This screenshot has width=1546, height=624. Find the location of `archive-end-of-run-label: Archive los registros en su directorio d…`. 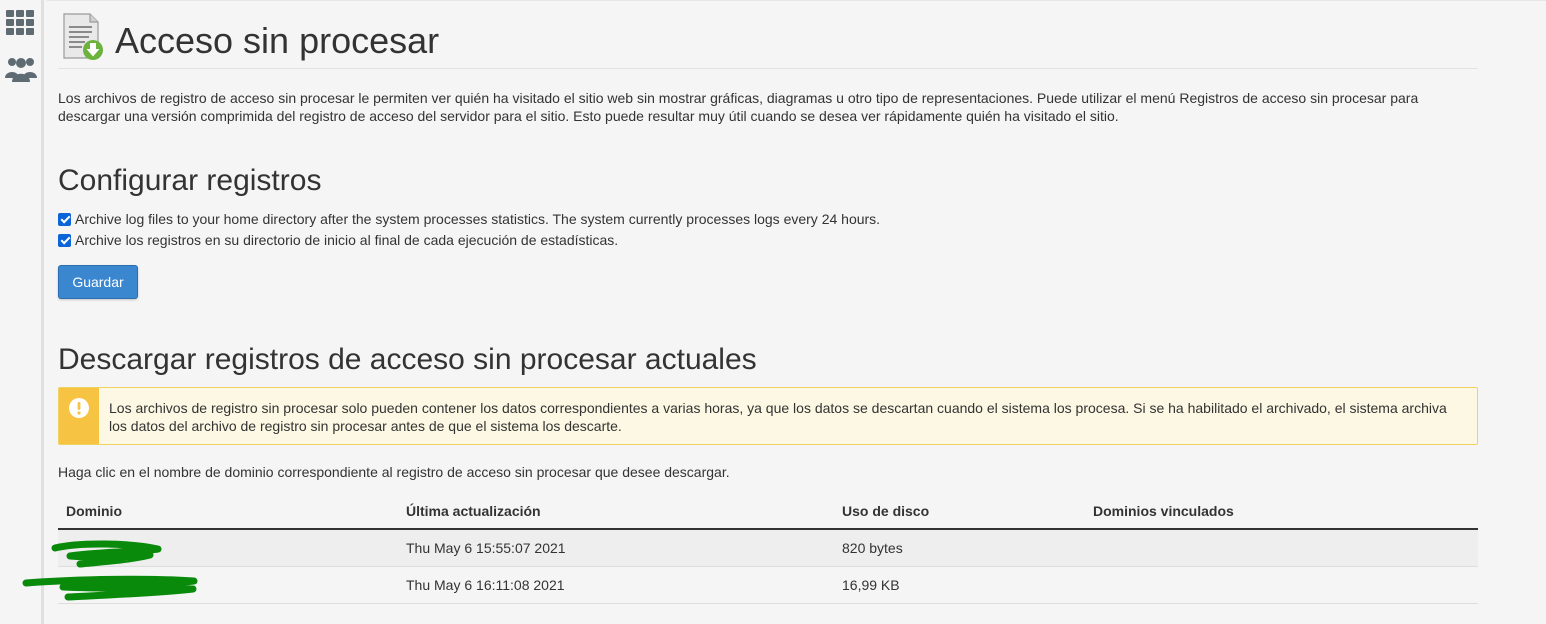

archive-end-of-run-label: Archive los registros en su directorio d… is located at coordinates (347, 240).